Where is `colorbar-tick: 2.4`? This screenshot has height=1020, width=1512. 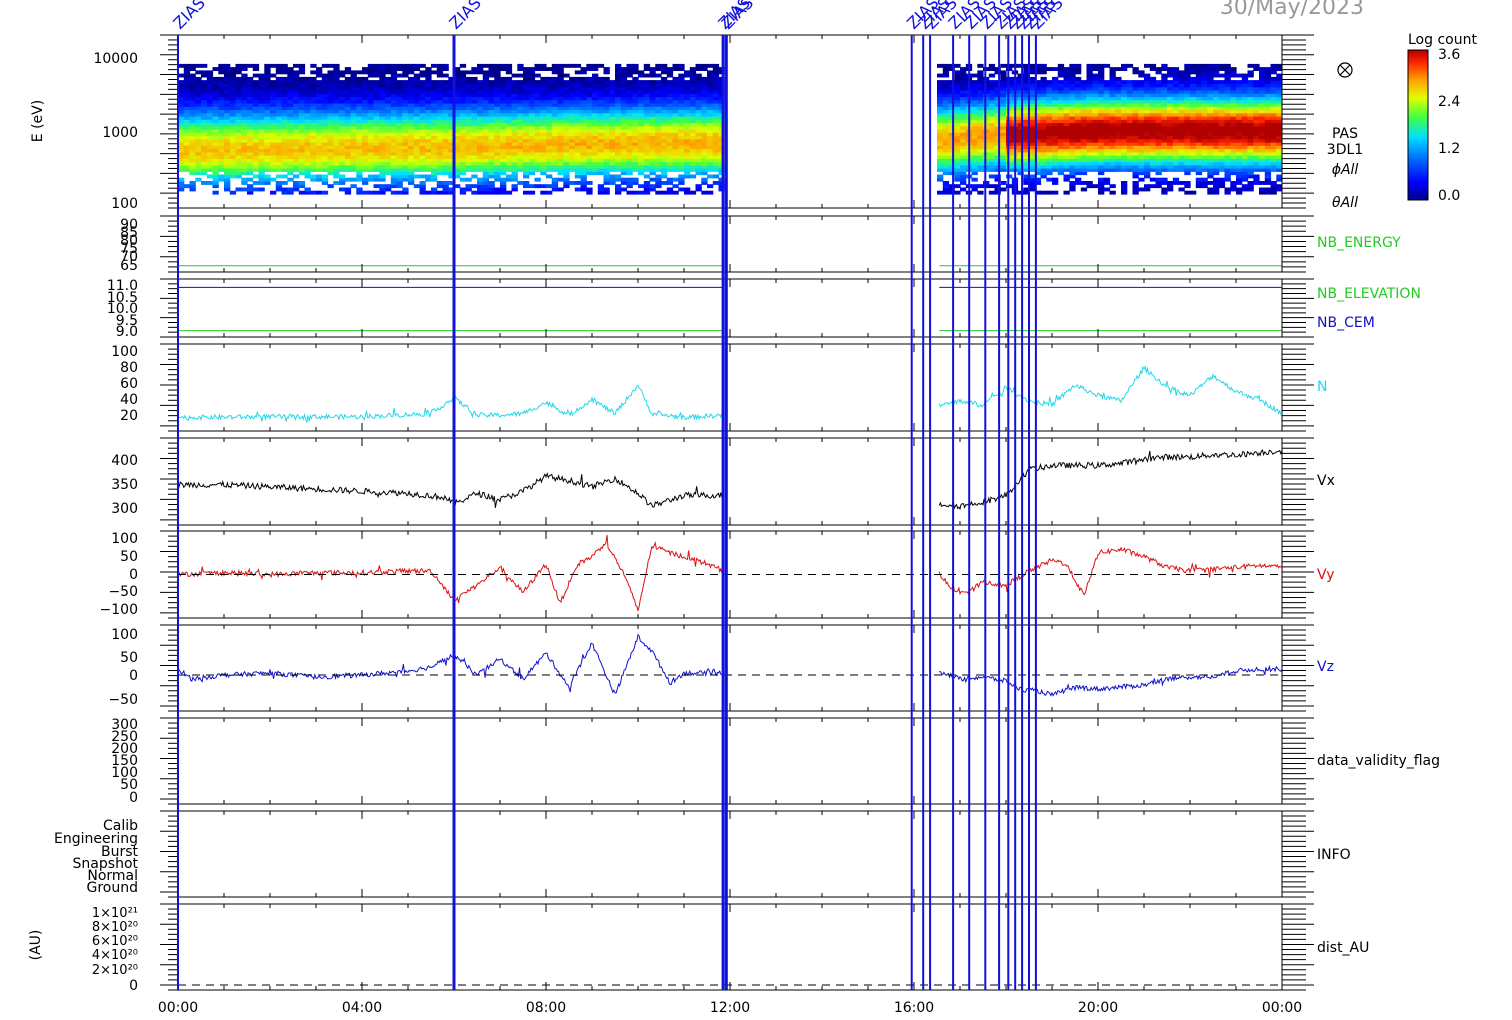
colorbar-tick: 2.4 is located at coordinates (1449, 102).